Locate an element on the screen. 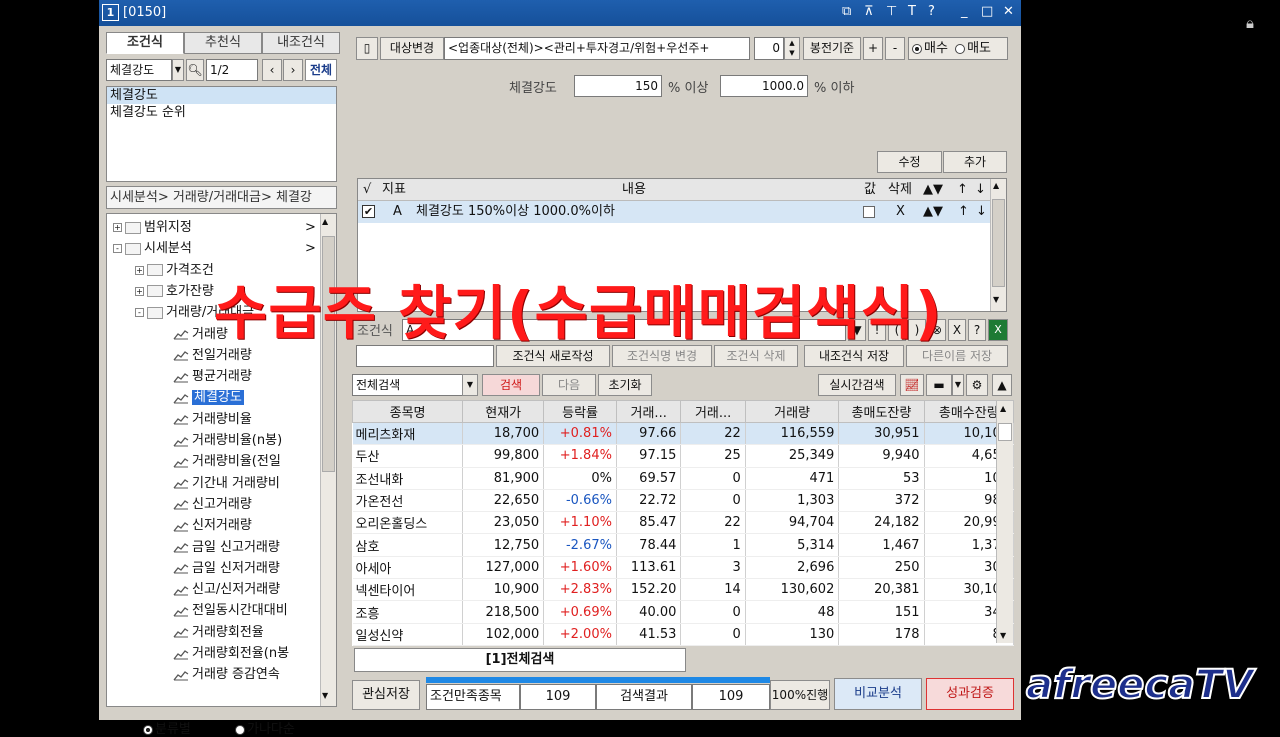 The image size is (1280, 737). tree-item: 평균거래량 is located at coordinates (212, 376).